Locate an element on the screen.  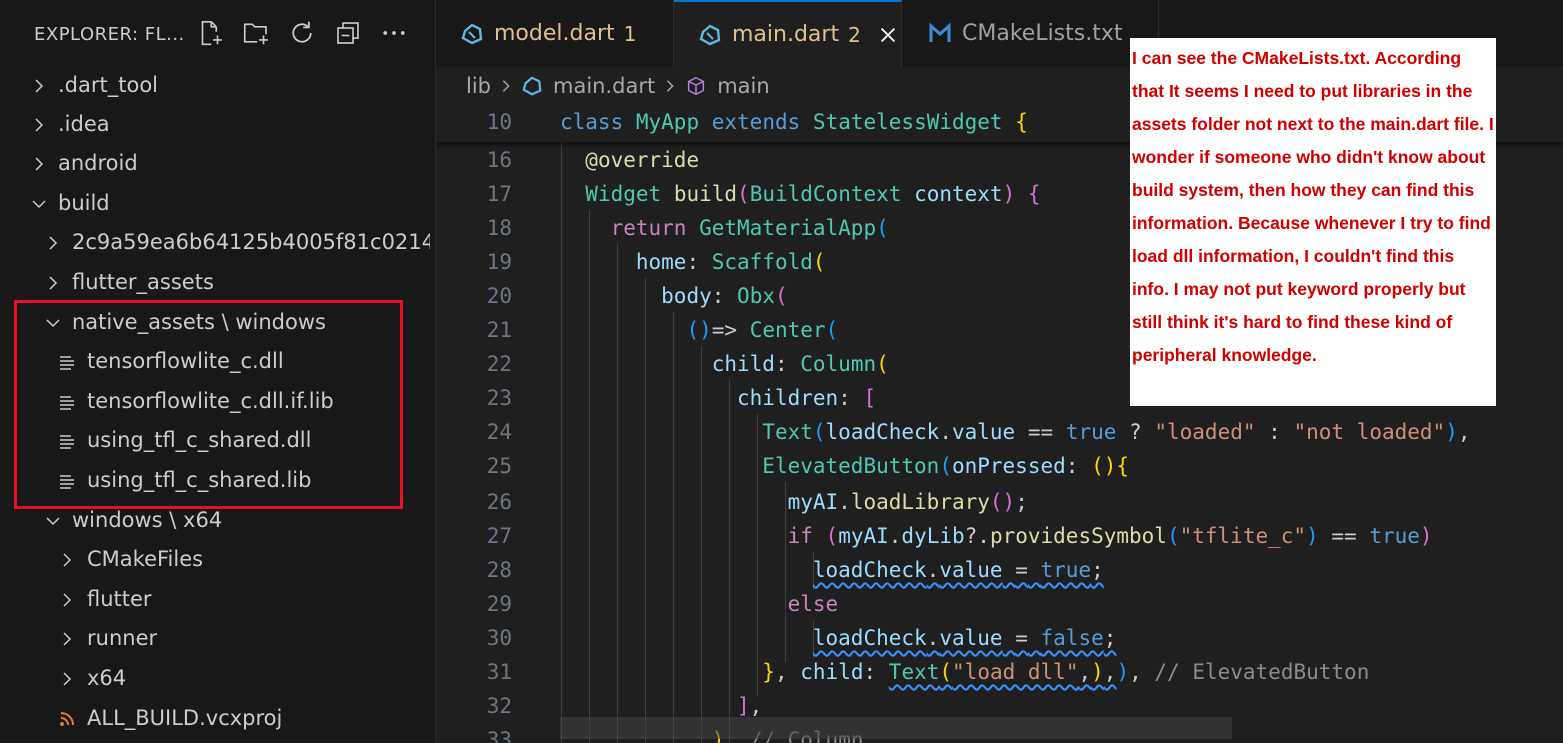
tree-item-label: flutter is located at coordinates (119, 599).